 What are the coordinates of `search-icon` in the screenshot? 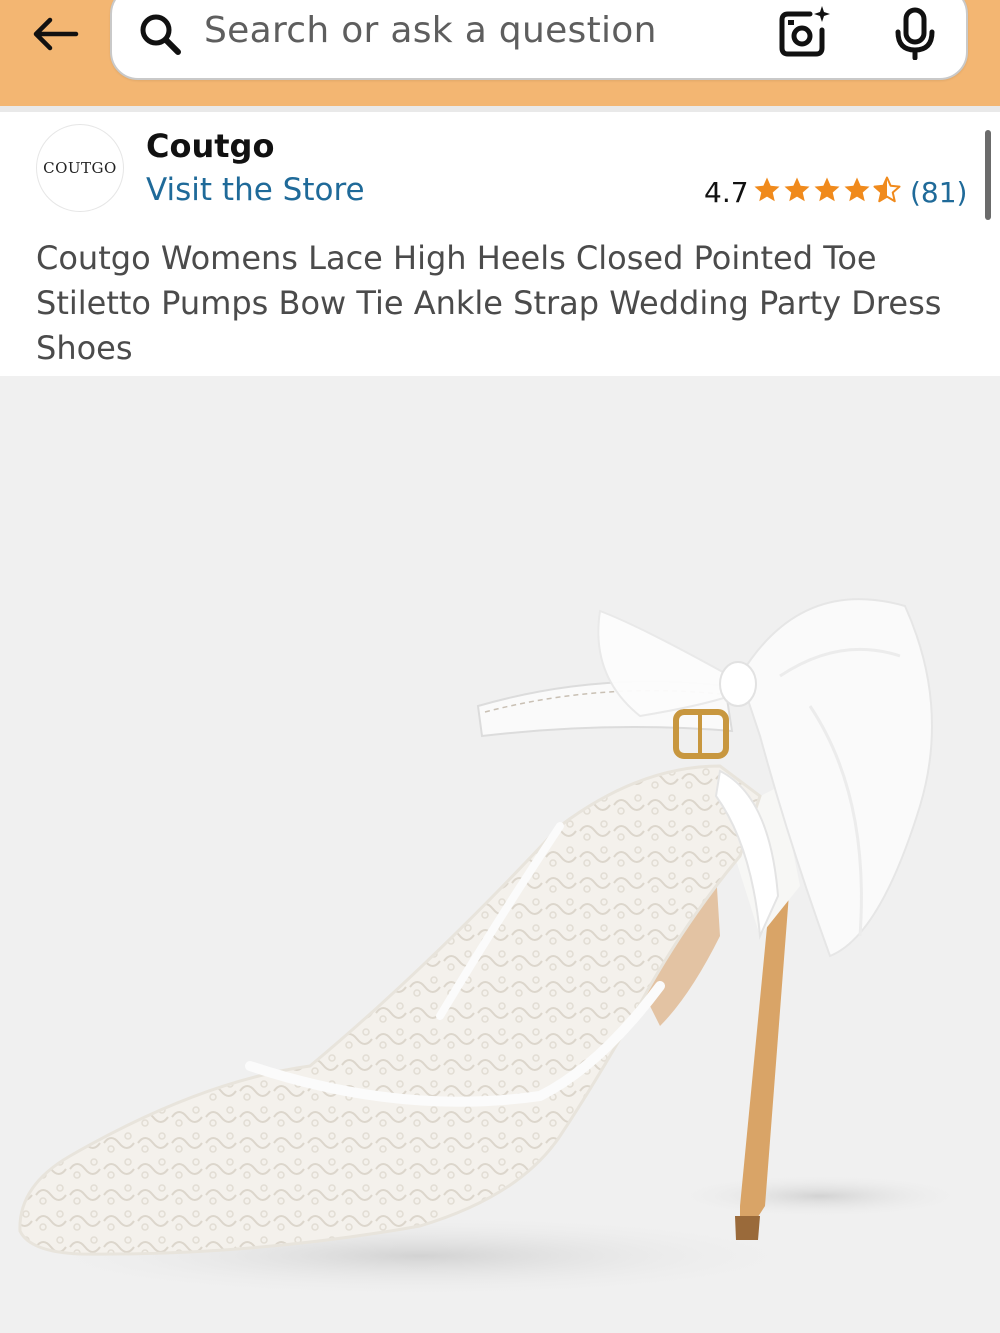 It's located at (160, 34).